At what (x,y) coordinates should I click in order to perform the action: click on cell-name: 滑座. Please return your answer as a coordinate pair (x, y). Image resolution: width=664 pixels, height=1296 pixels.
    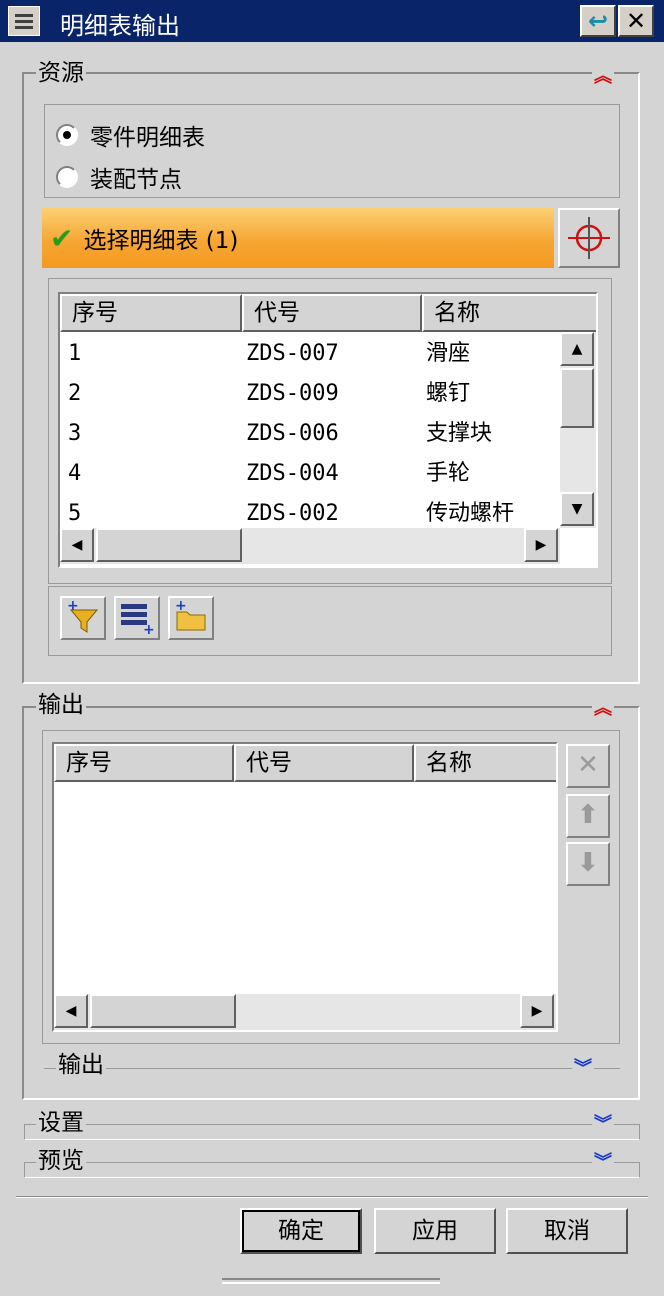
    Looking at the image, I should click on (448, 353).